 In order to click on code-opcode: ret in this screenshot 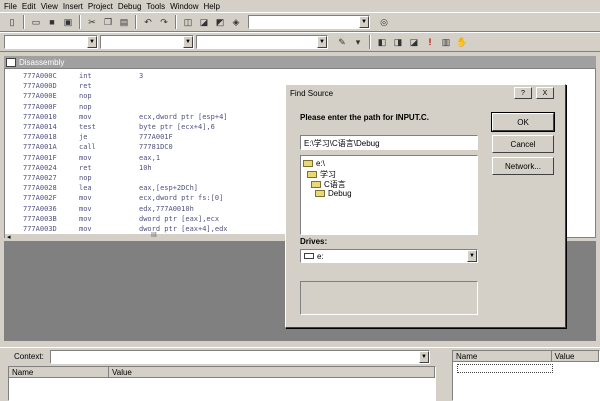, I will do `click(85, 167)`.